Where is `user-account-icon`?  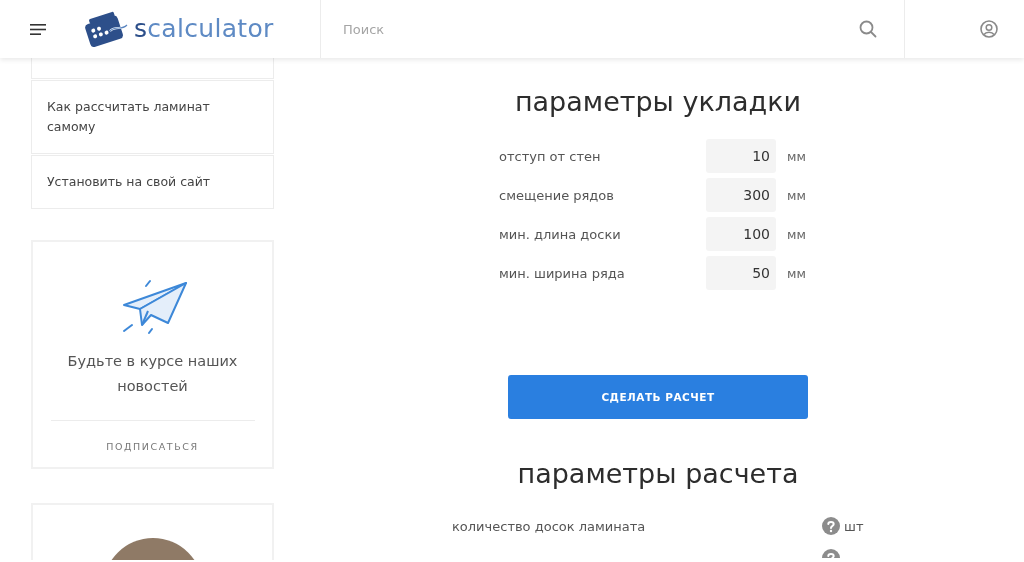
user-account-icon is located at coordinates (989, 29).